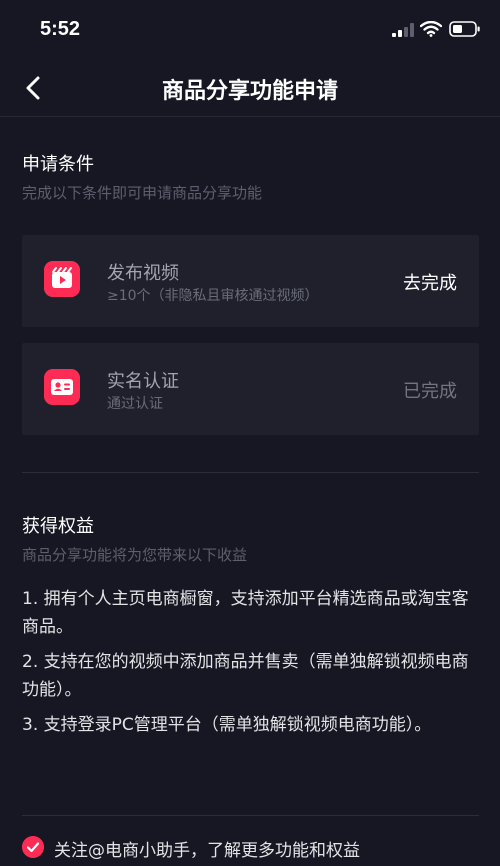 The image size is (500, 866). Describe the element at coordinates (58, 526) in the screenshot. I see `benefits-title: 获得权益` at that location.